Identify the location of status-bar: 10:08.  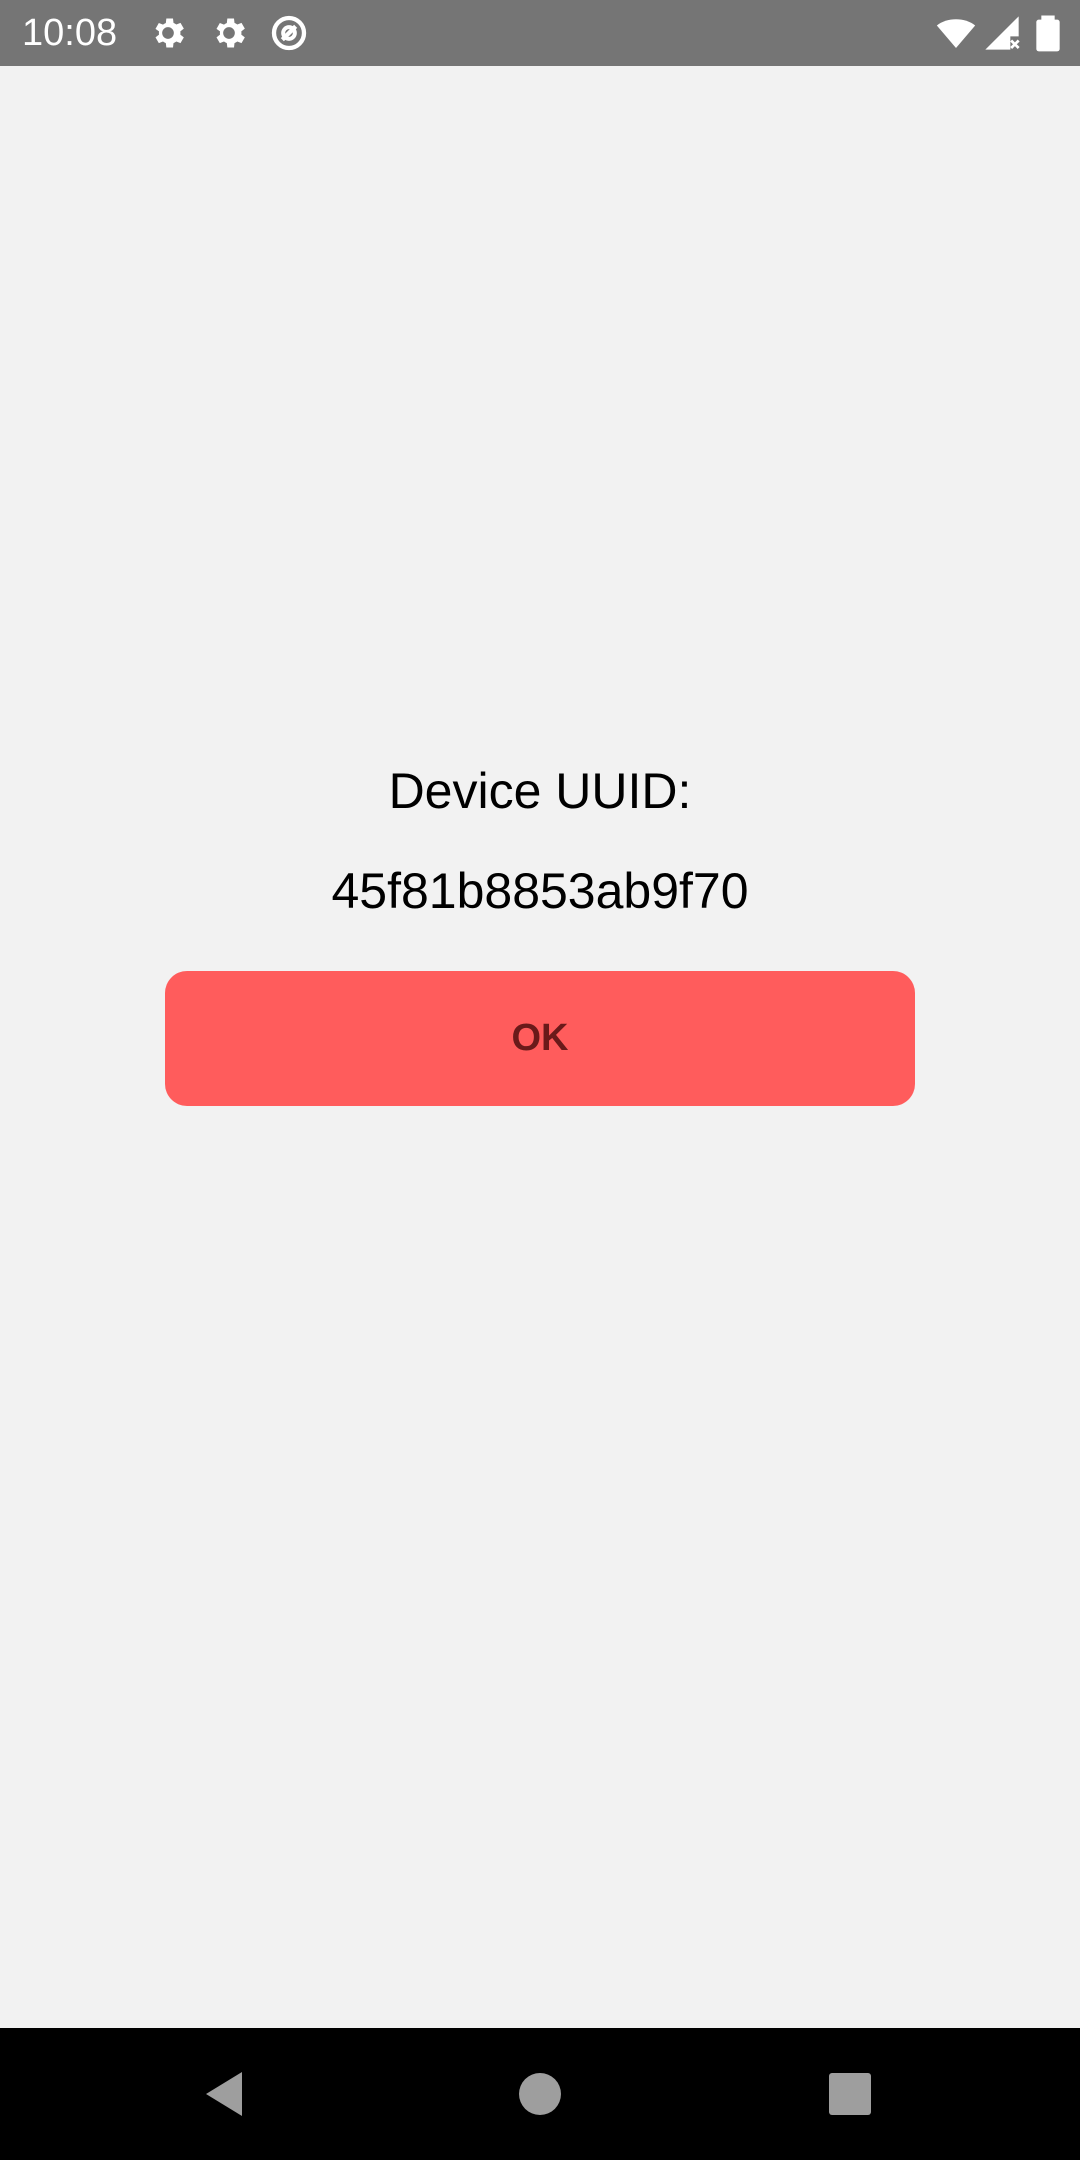
(540, 33).